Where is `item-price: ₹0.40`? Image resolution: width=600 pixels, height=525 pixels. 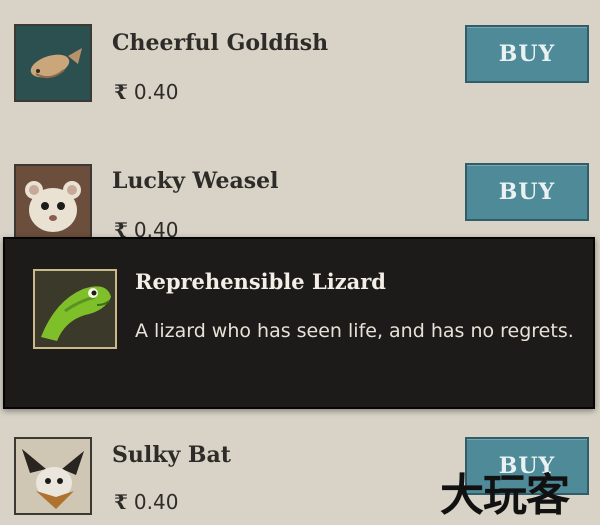 item-price: ₹0.40 is located at coordinates (146, 502).